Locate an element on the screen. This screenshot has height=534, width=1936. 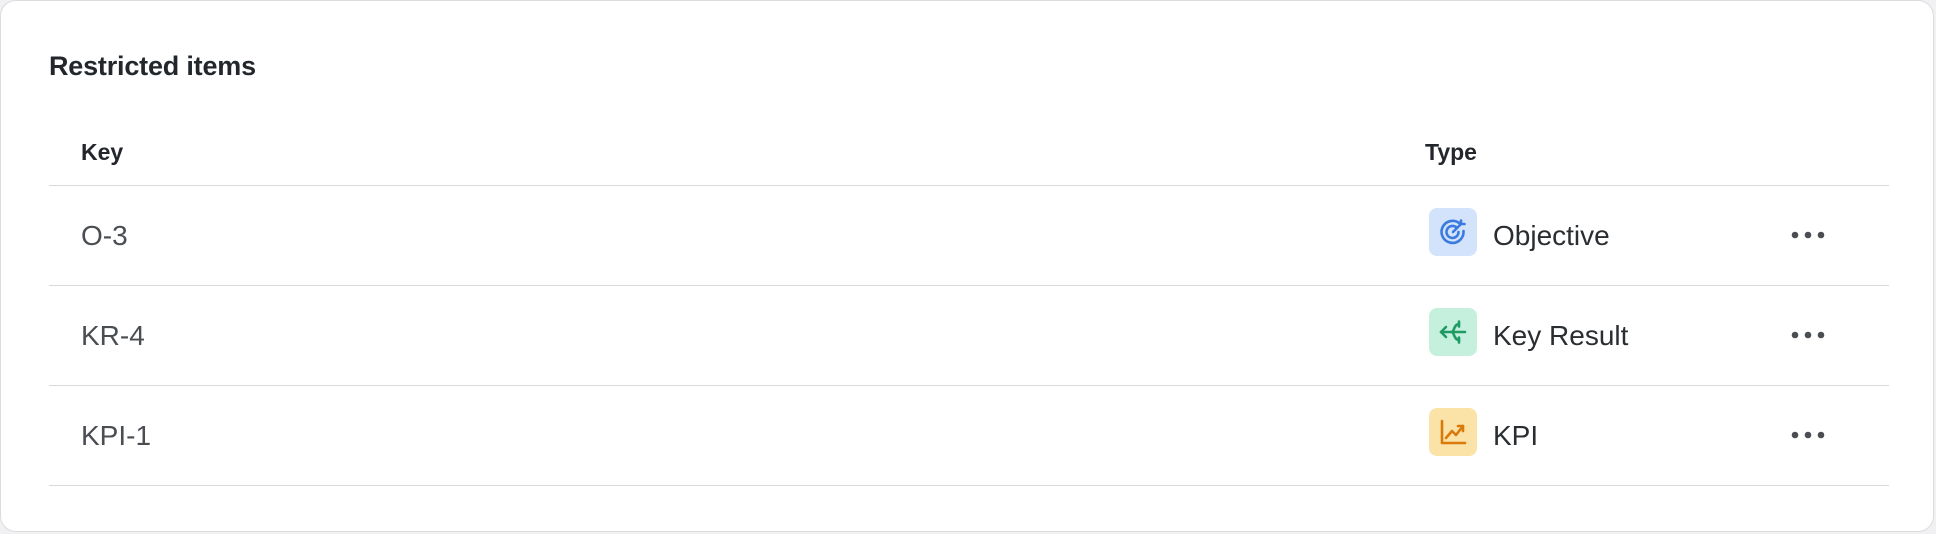
column-header-type: Type is located at coordinates (1451, 152).